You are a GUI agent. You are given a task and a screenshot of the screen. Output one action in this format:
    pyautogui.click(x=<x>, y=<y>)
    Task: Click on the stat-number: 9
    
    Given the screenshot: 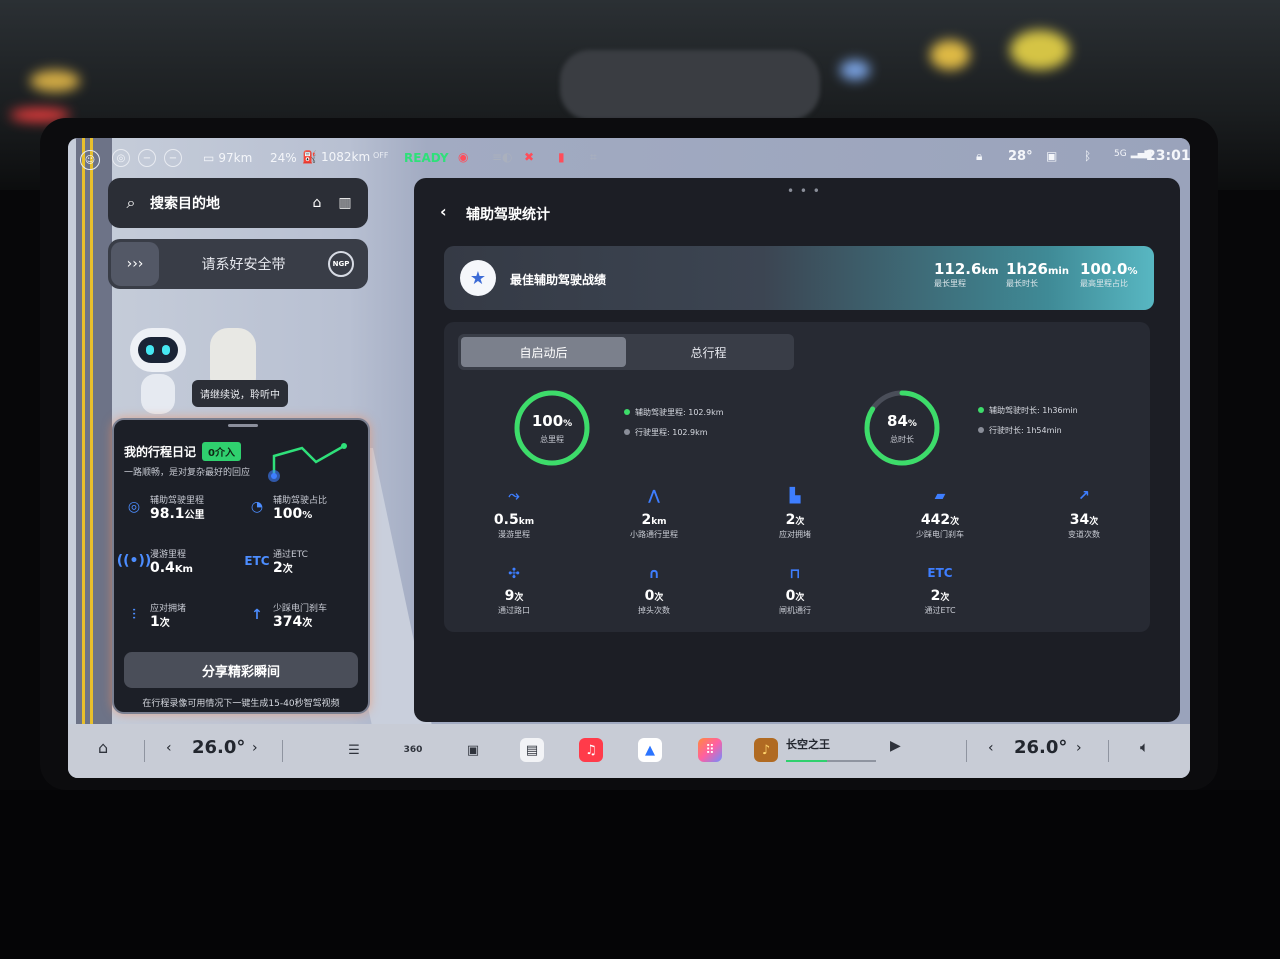 What is the action you would take?
    pyautogui.click(x=509, y=596)
    